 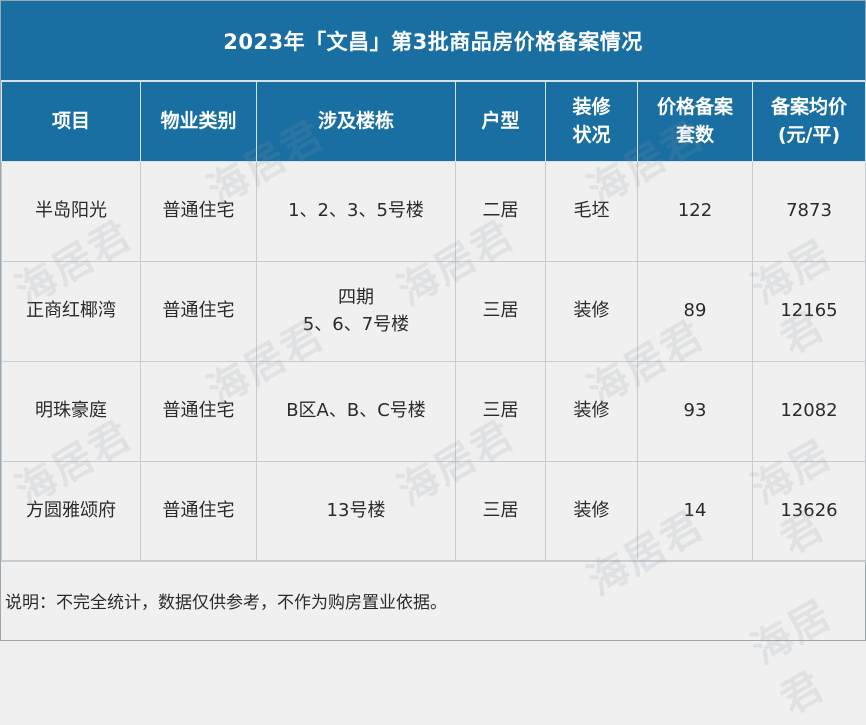 What do you see at coordinates (356, 121) in the screenshot?
I see `column-header-buildings: 涉及楼栋` at bounding box center [356, 121].